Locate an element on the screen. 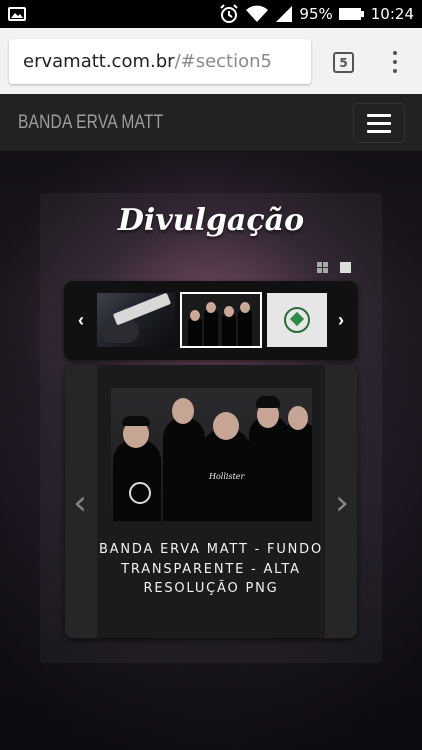 This screenshot has width=422, height=750. image-notification-icon is located at coordinates (17, 14).